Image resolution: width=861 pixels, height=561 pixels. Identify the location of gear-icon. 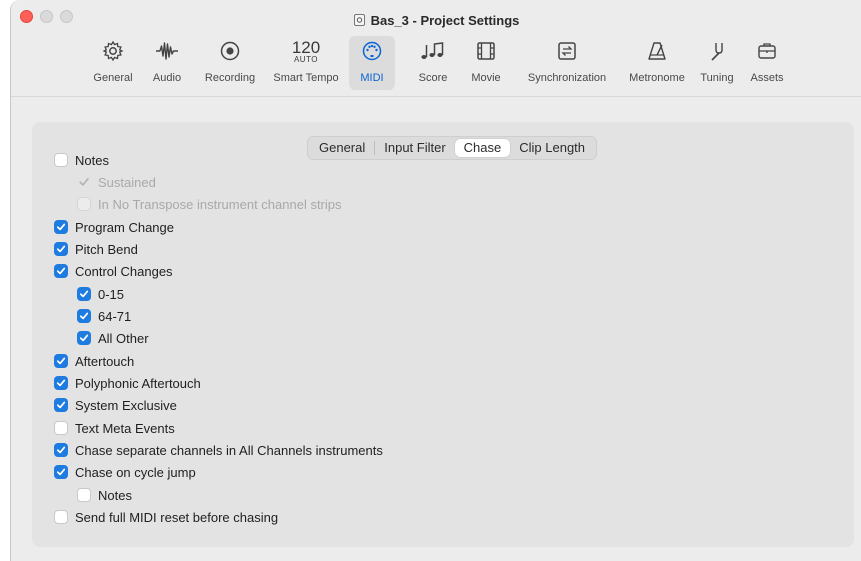
(113, 55).